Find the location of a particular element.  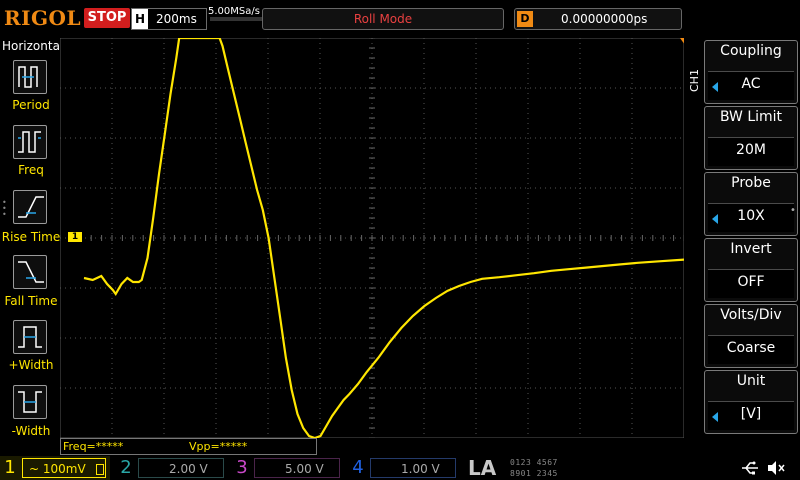

rise-time-button is located at coordinates (30, 207).